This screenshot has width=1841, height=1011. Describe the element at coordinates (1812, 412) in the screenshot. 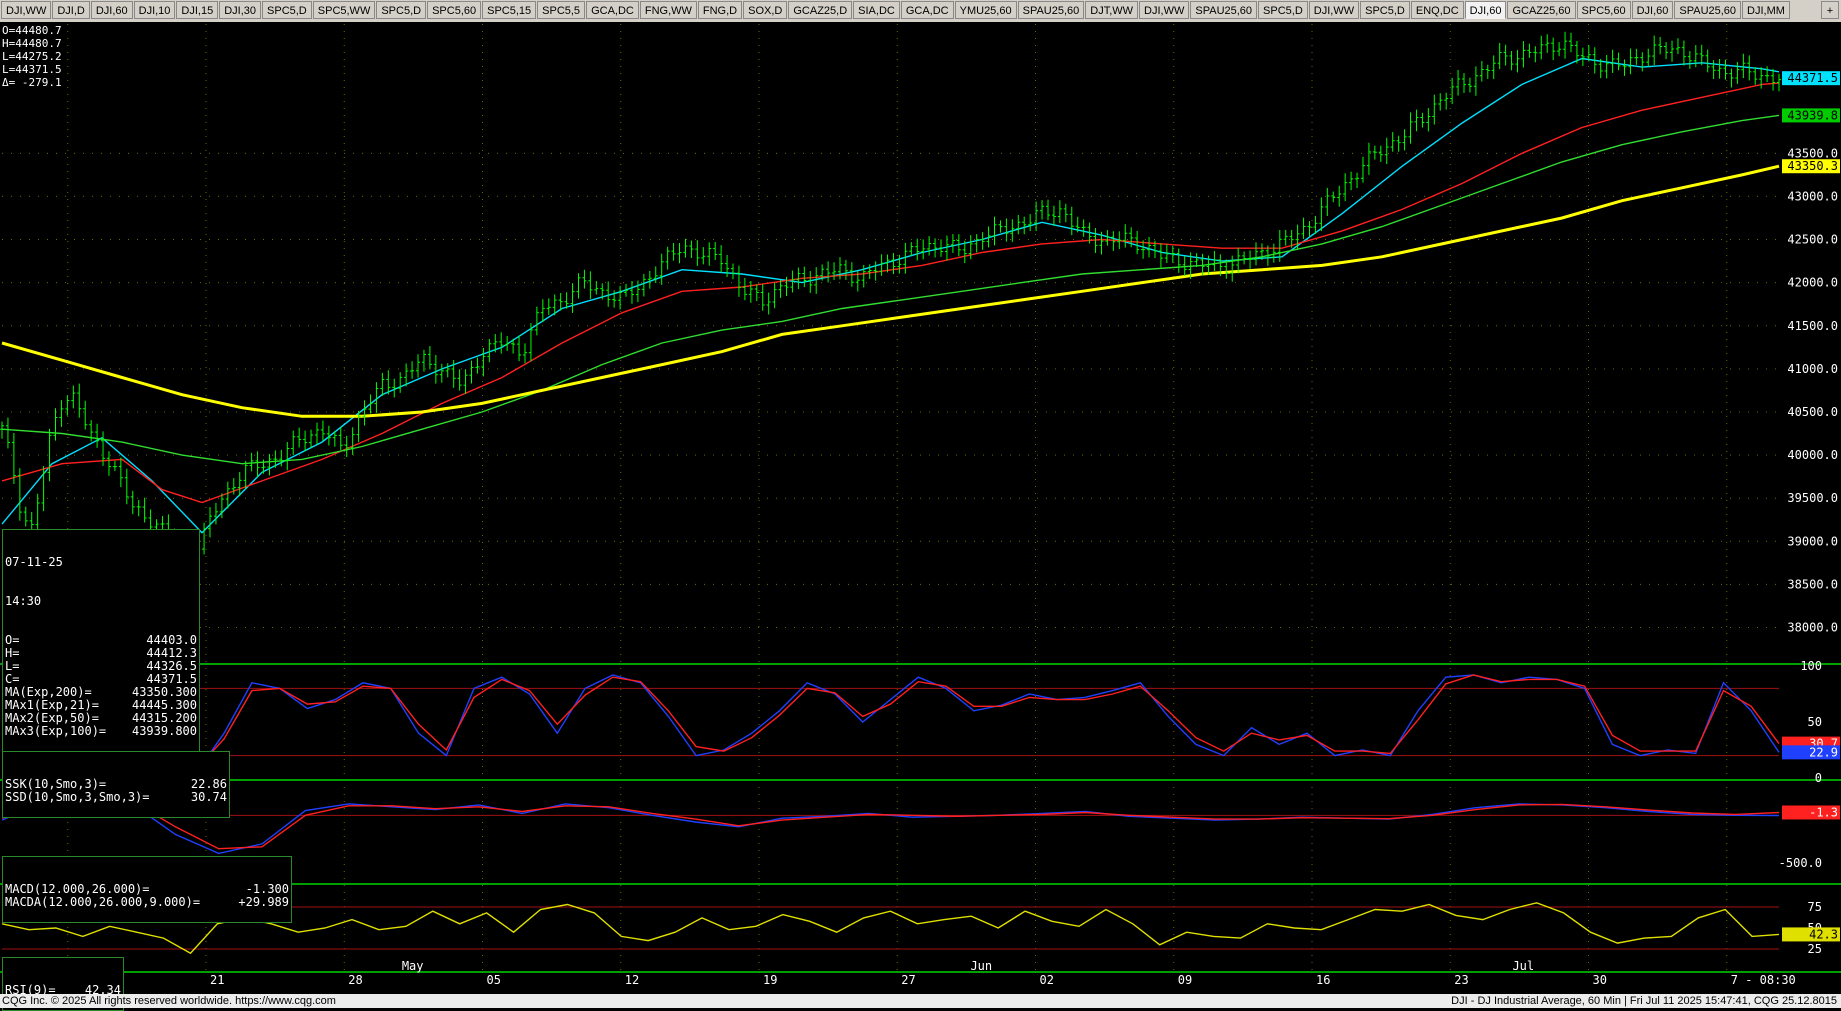

I see `price-axis-tick: 40500.0` at that location.